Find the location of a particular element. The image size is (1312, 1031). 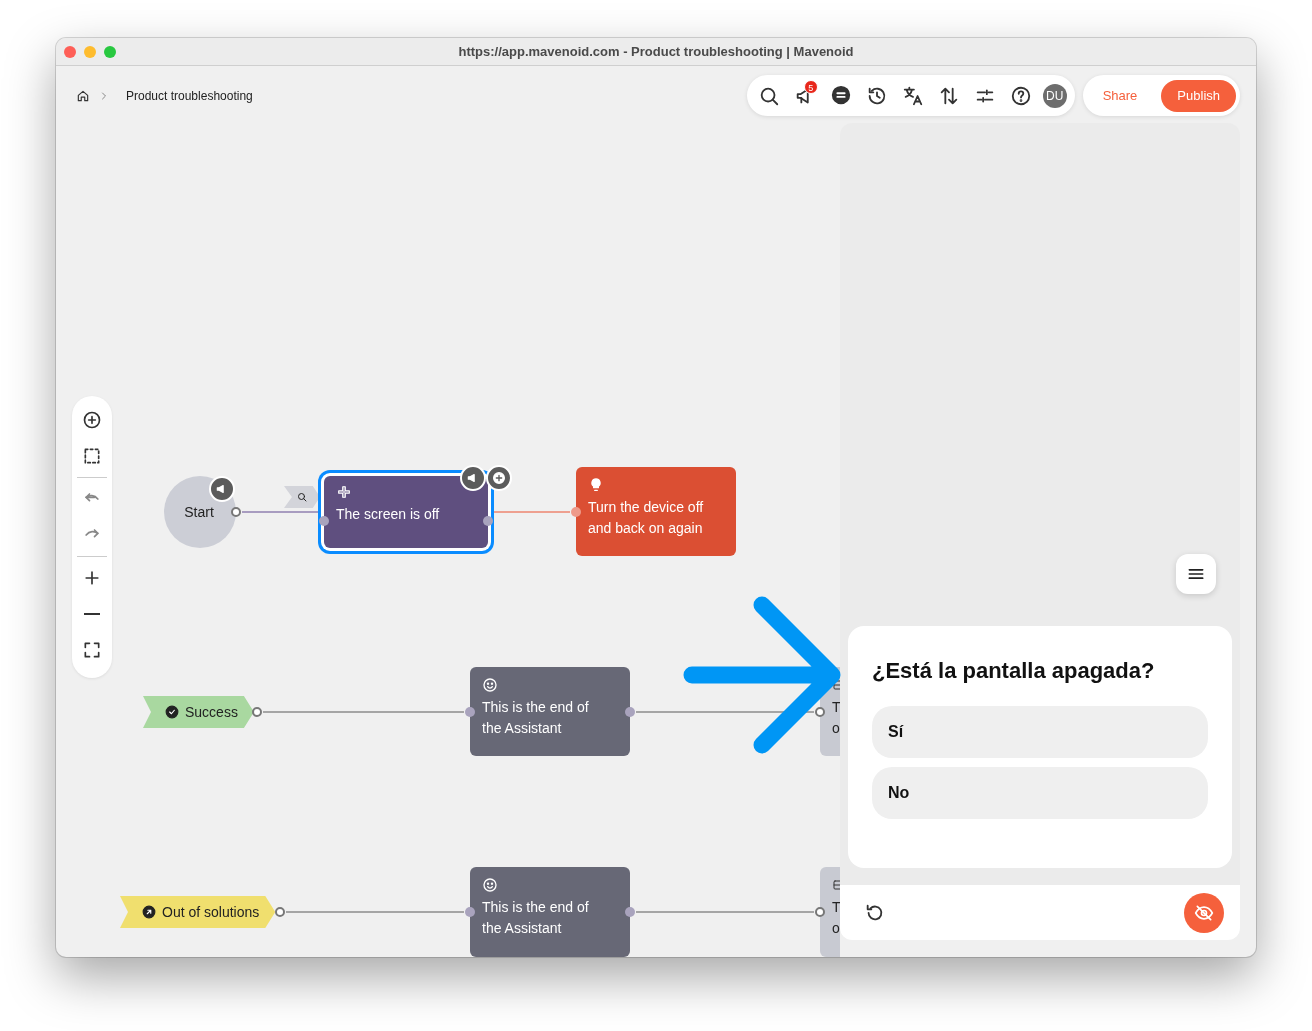

outcome-tag: Out of solutions is located at coordinates (198, 912).